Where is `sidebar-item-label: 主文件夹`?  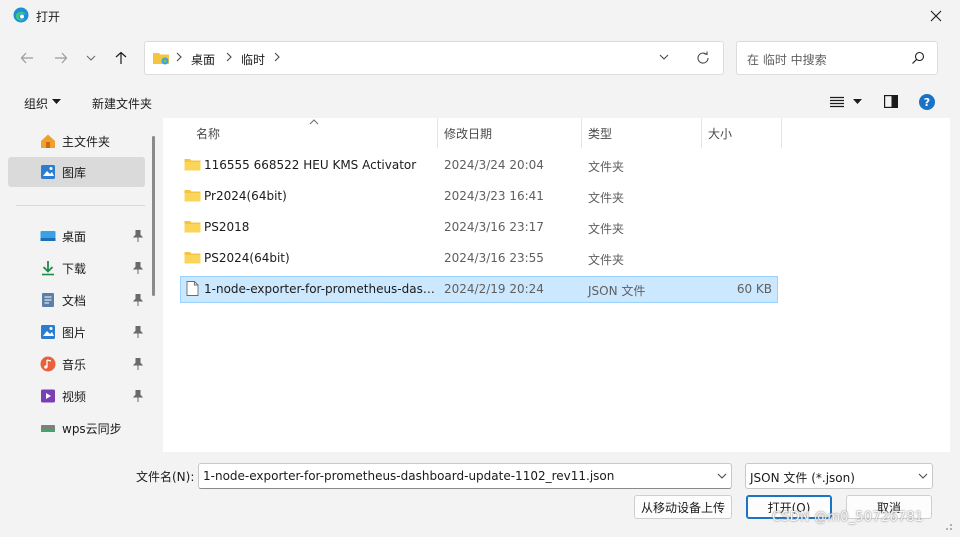 sidebar-item-label: 主文件夹 is located at coordinates (86, 141).